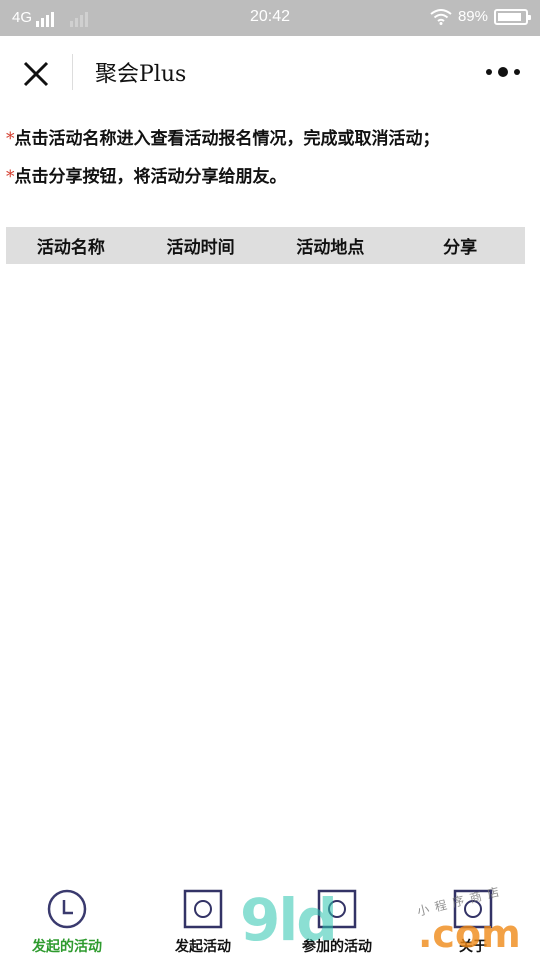  What do you see at coordinates (200, 248) in the screenshot?
I see `column-header-time: 活动时间` at bounding box center [200, 248].